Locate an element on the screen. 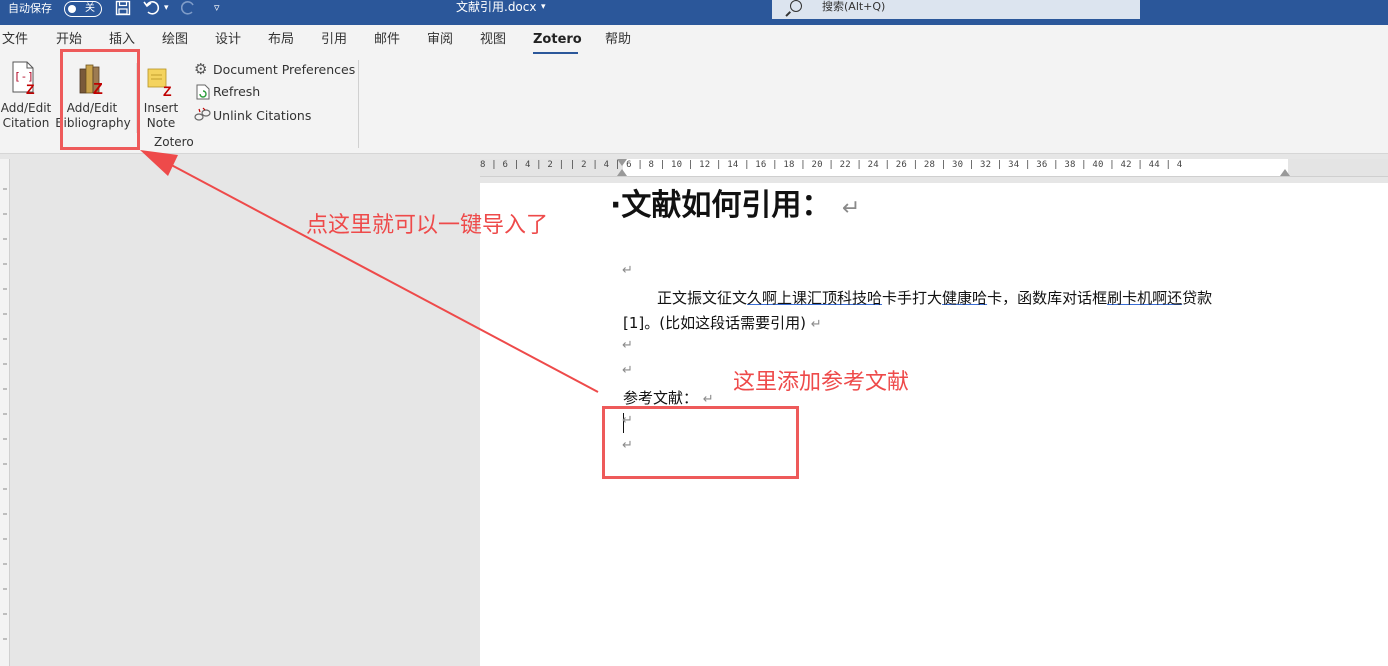  annotation-arrow is located at coordinates (369, 271).